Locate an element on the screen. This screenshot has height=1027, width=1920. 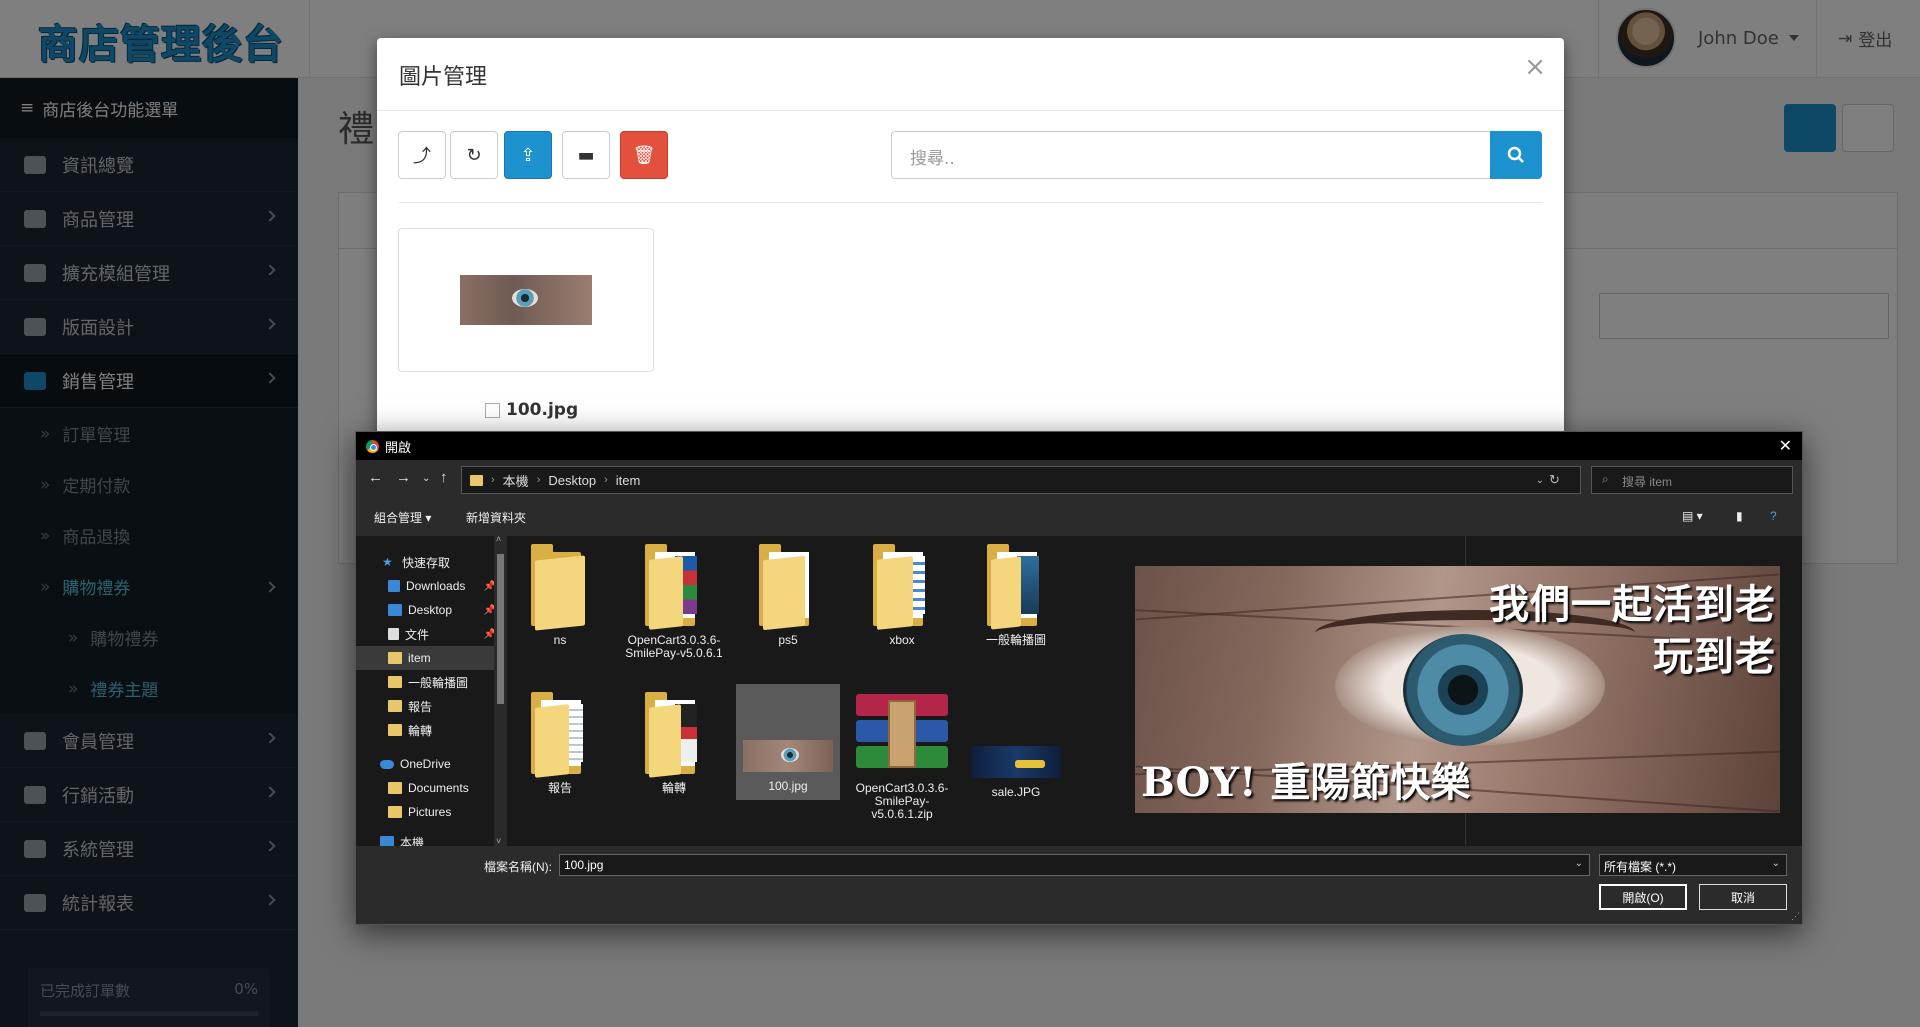
file-name: 輪轉 is located at coordinates (673, 788).